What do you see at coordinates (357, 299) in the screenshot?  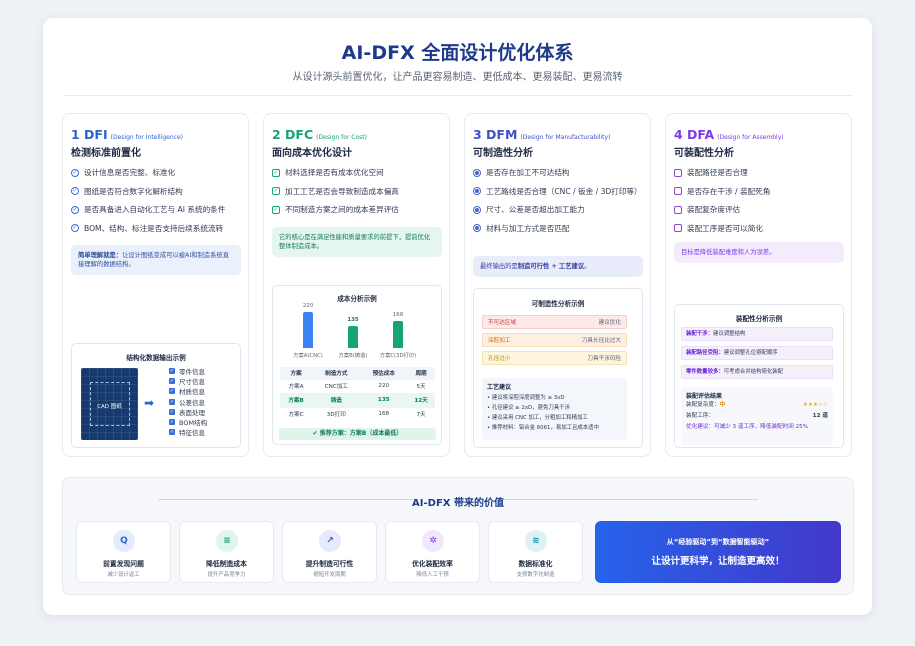 I see `chart-title: 成本分析示例` at bounding box center [357, 299].